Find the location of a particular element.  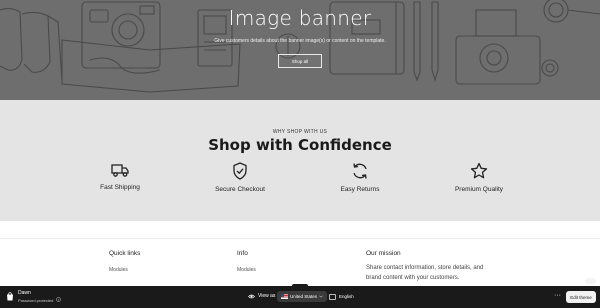

refresh-icon is located at coordinates (360, 171).